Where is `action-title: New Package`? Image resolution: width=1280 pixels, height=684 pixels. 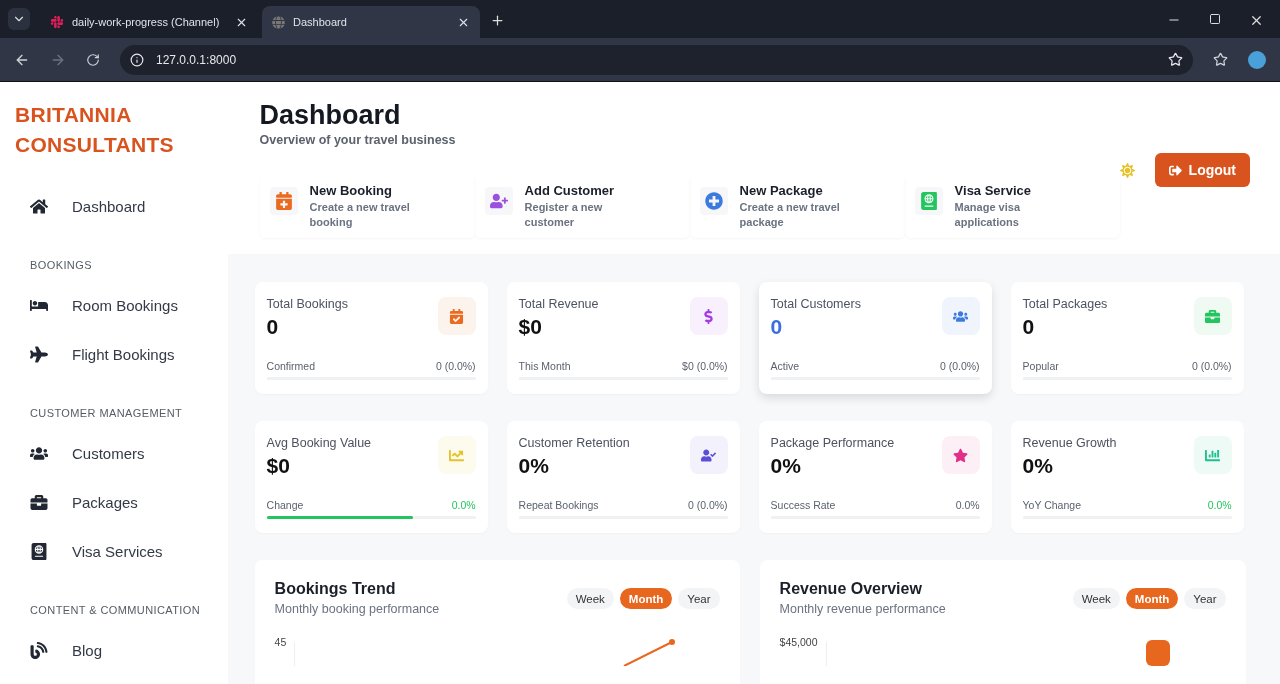 action-title: New Package is located at coordinates (781, 190).